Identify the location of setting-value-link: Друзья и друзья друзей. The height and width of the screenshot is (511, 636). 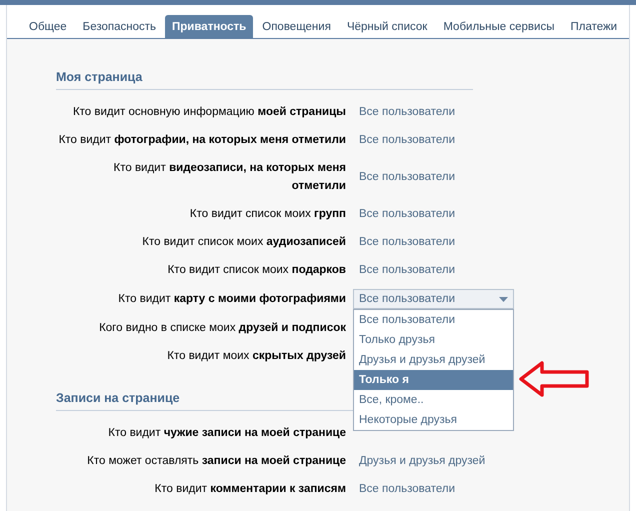
(422, 461).